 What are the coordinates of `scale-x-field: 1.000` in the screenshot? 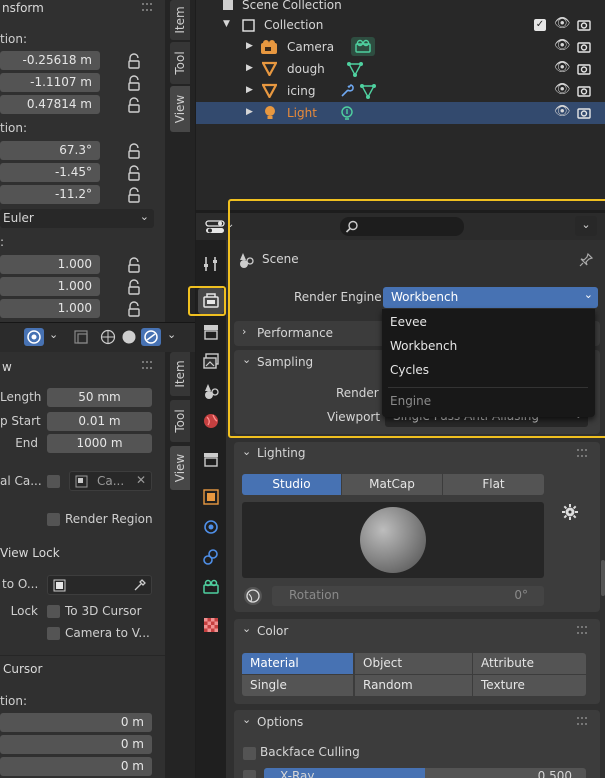 It's located at (50, 264).